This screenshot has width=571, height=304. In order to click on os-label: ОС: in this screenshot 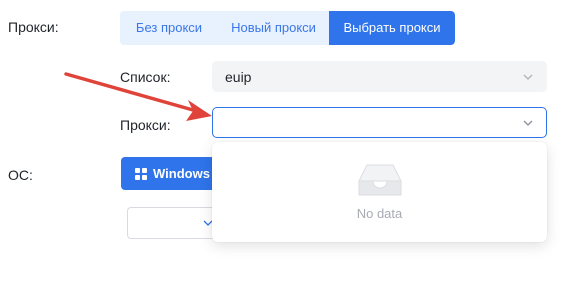, I will do `click(20, 175)`.